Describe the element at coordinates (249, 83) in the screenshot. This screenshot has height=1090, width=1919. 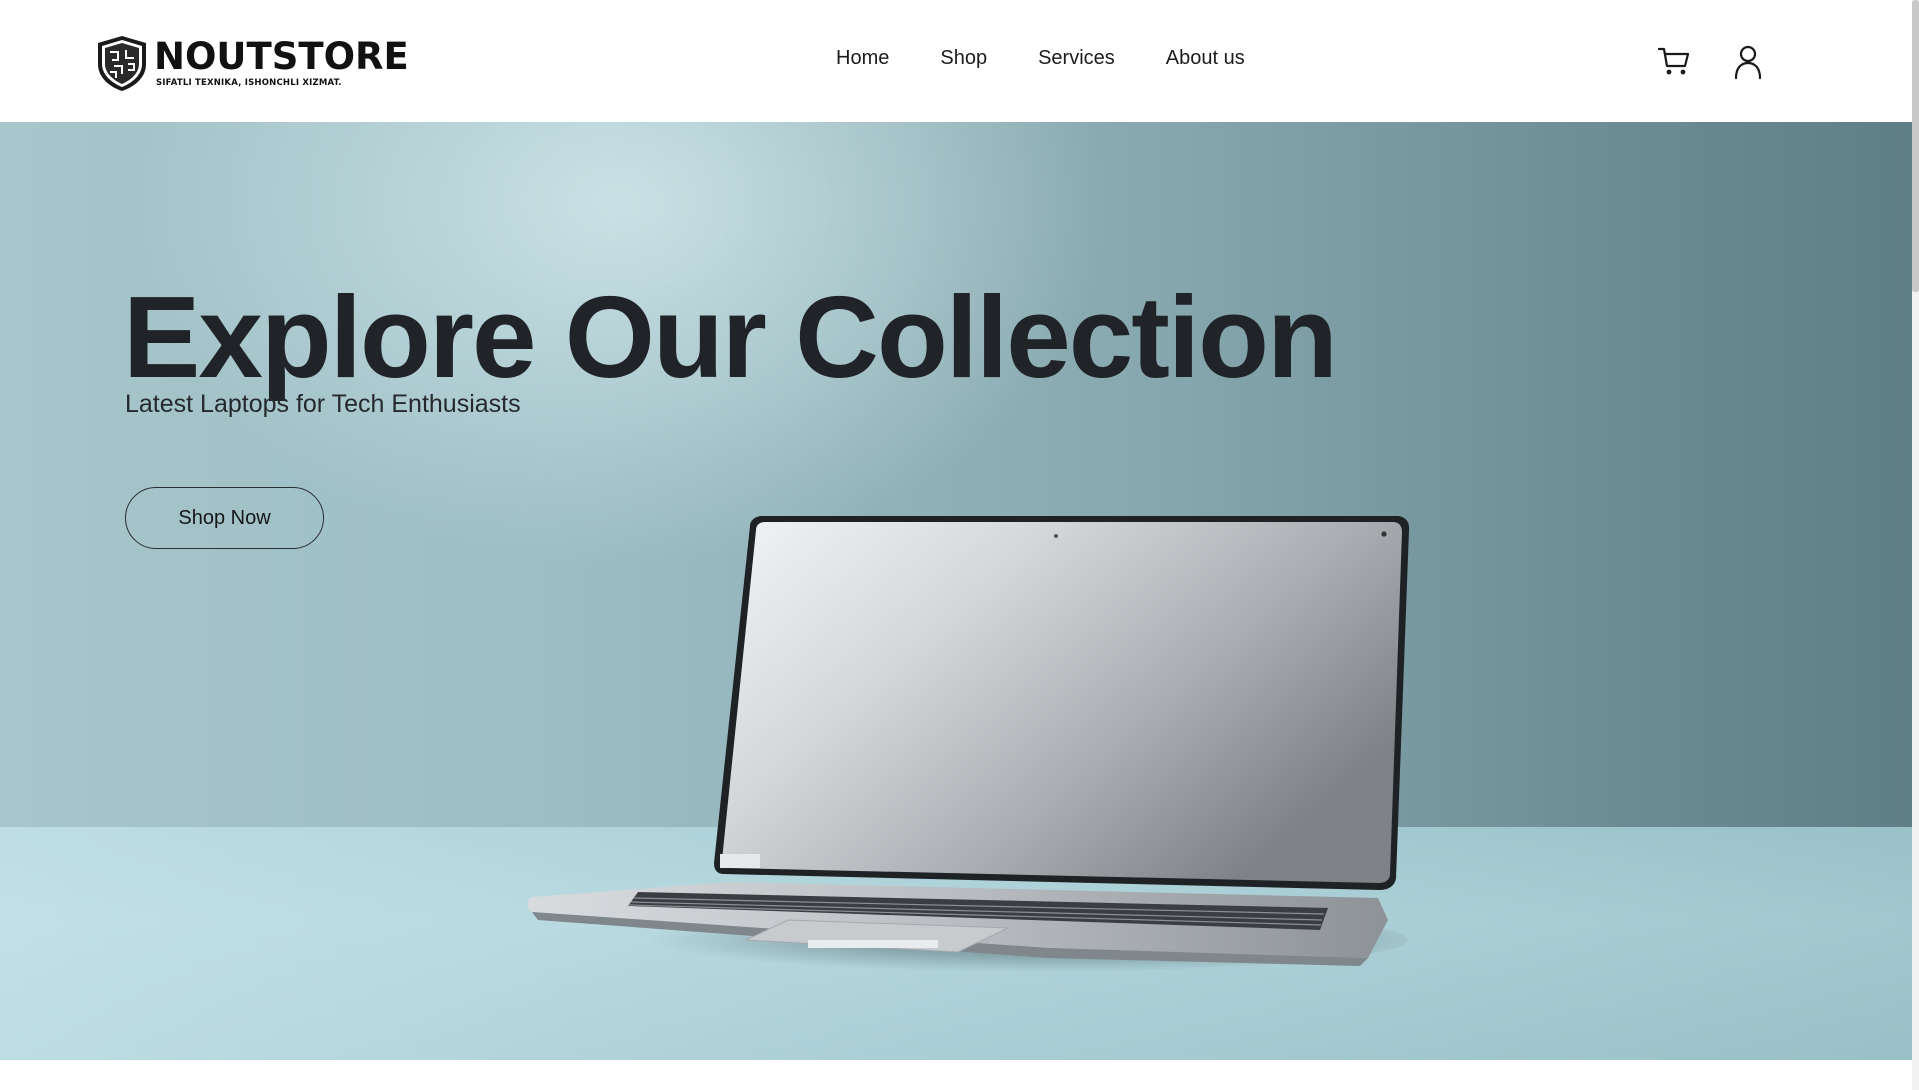
I see `brand-tagline: SIFATLI TEXNIKA, ISHONCHLI XIZMAT.` at that location.